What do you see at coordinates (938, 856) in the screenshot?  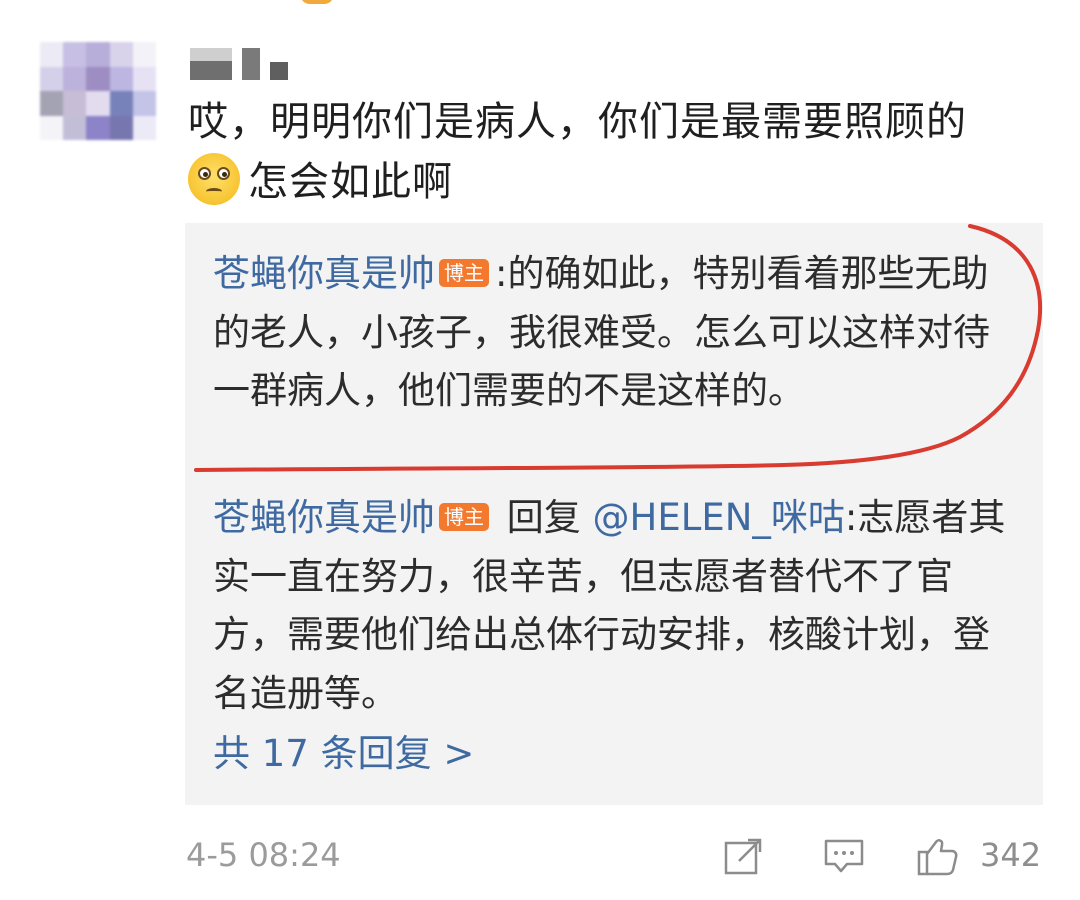 I see `thumbs-up-icon` at bounding box center [938, 856].